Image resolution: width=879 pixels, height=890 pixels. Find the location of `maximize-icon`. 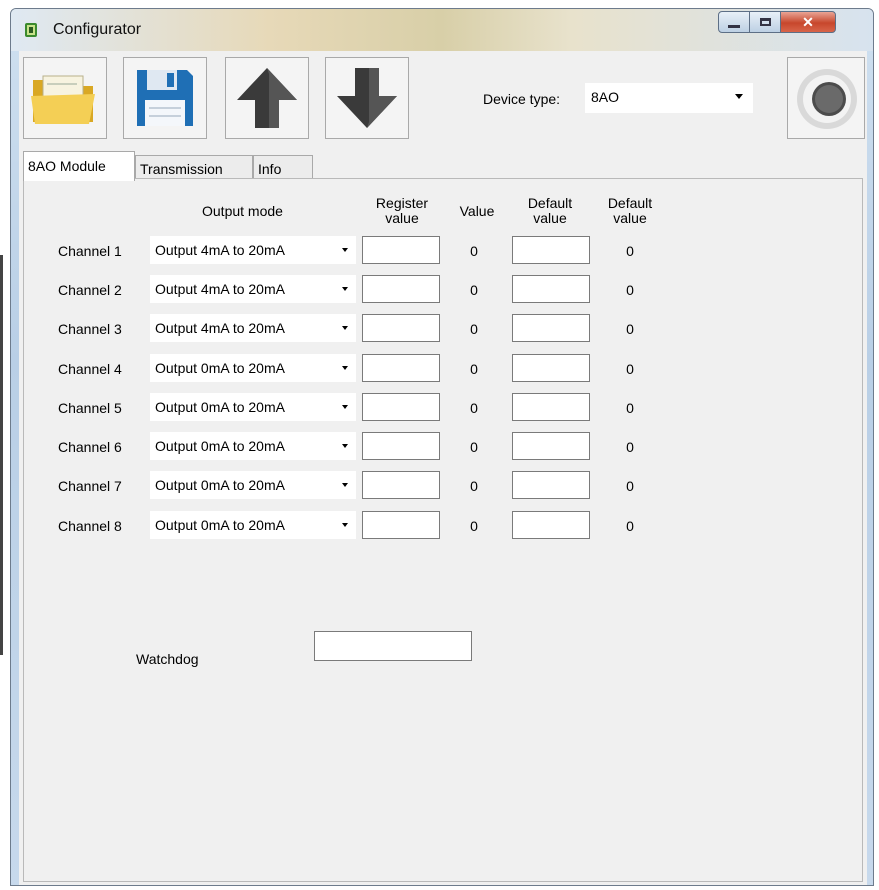

maximize-icon is located at coordinates (765, 22).